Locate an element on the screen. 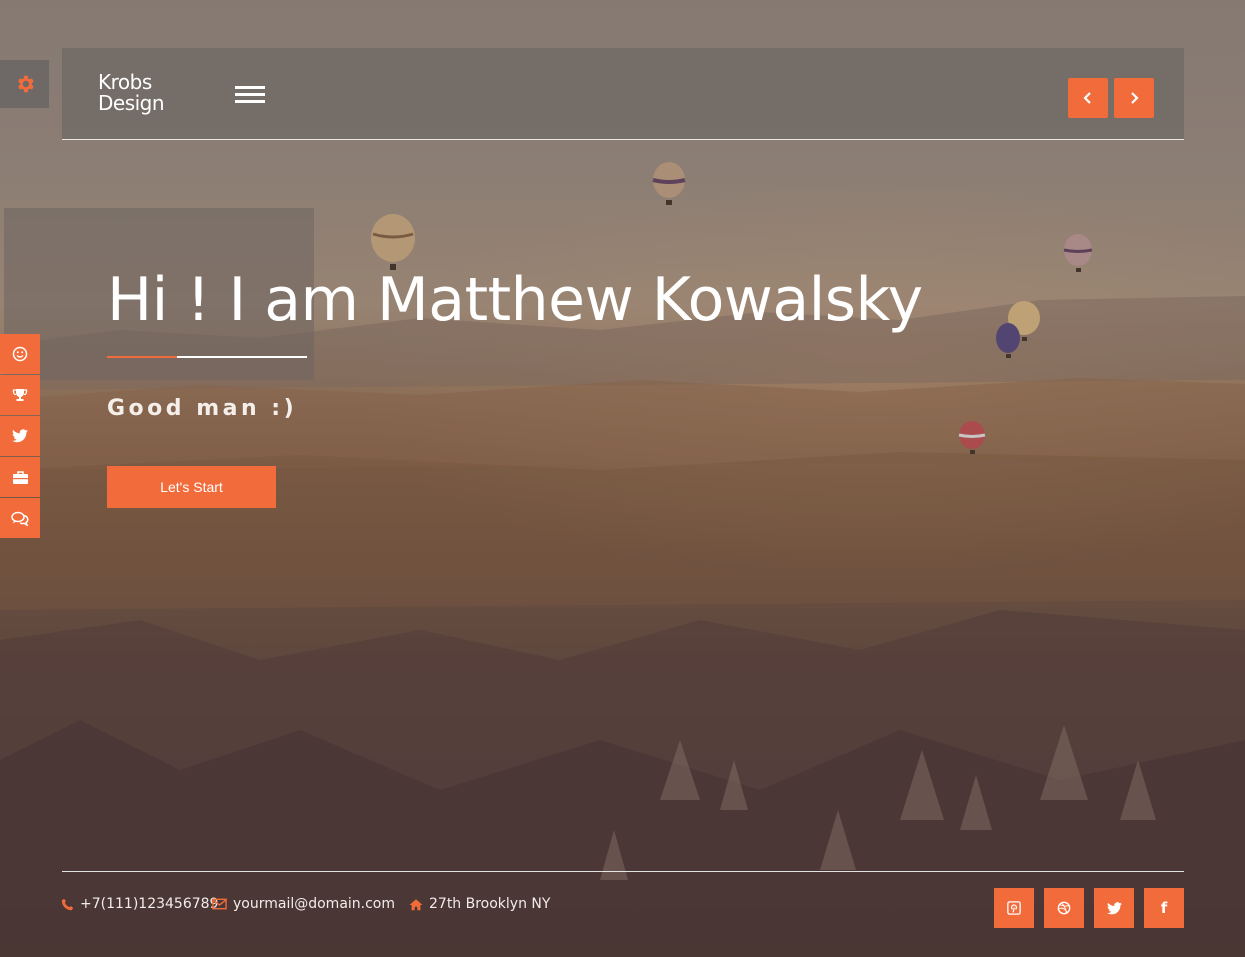 This screenshot has width=1245, height=957. chevron-right-icon is located at coordinates (1135, 98).